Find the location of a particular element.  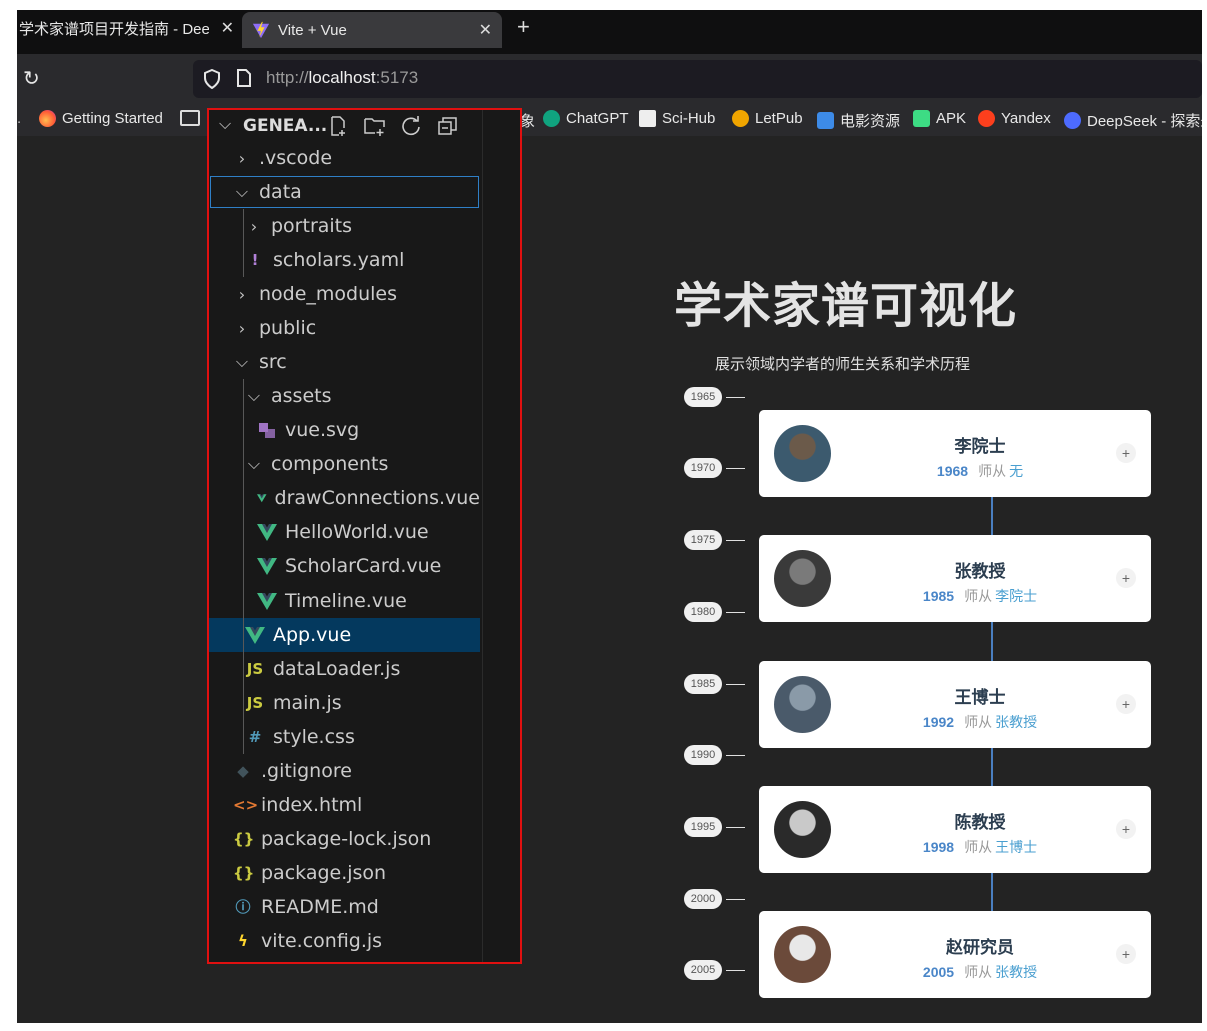

scholar-meta: 2005 师从 张教授 is located at coordinates (955, 972).